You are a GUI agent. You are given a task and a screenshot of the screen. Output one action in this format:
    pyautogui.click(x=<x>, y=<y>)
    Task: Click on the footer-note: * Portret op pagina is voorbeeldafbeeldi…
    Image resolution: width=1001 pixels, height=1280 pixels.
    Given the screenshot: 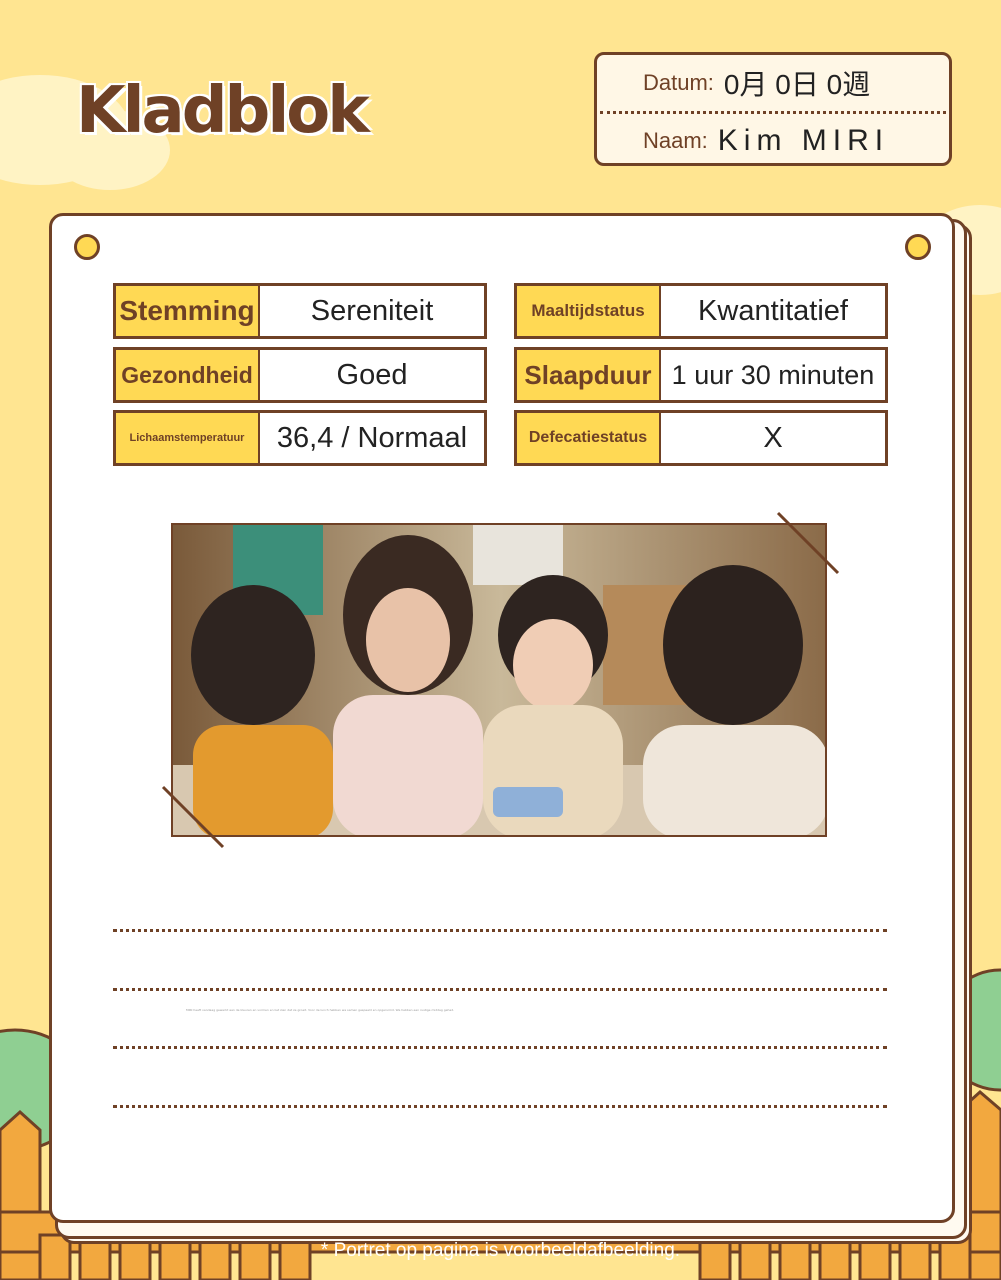 What is the action you would take?
    pyautogui.click(x=500, y=1250)
    